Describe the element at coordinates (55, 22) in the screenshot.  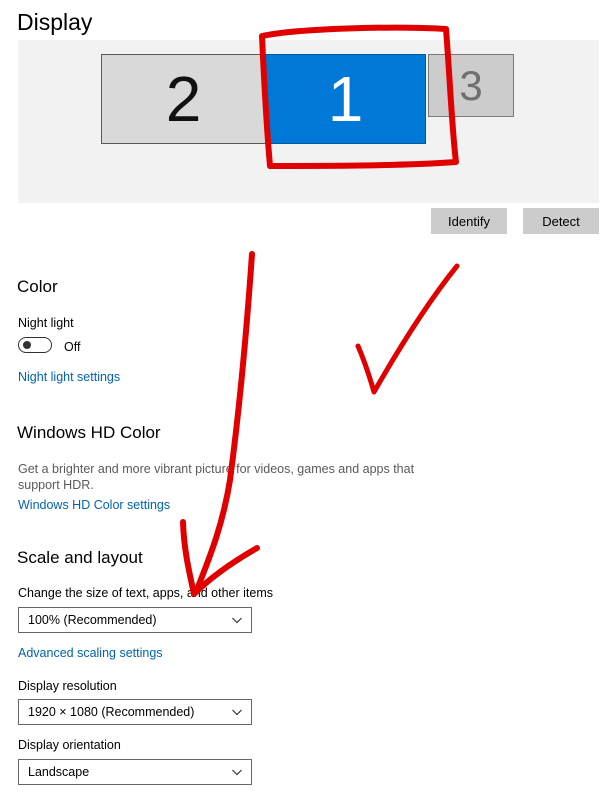
I see `page-title: Display` at that location.